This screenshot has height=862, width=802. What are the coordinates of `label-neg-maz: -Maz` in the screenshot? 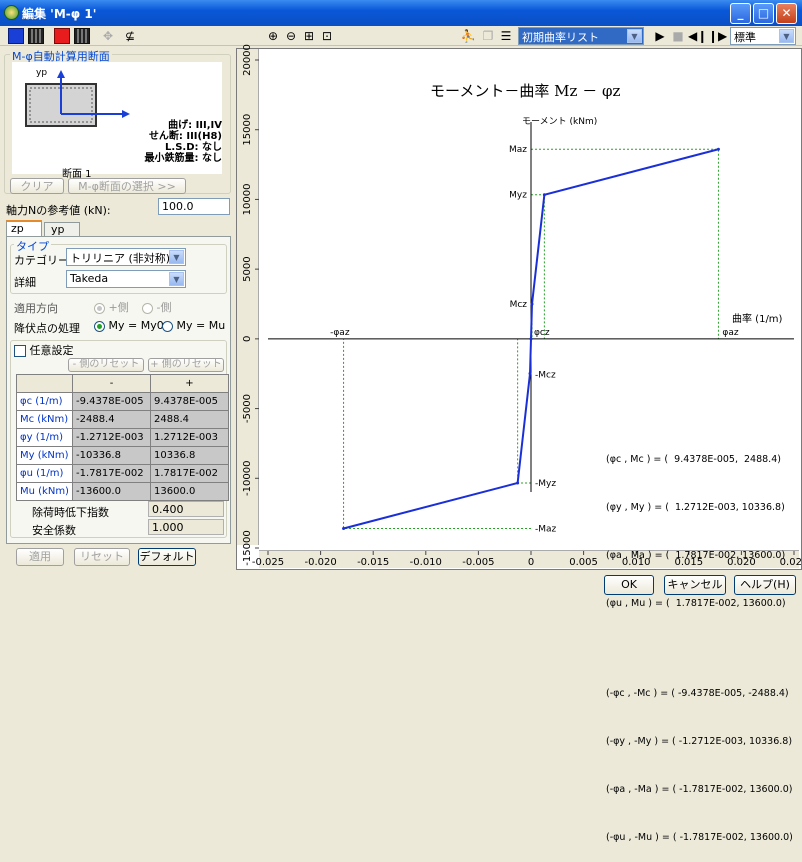 It's located at (546, 529).